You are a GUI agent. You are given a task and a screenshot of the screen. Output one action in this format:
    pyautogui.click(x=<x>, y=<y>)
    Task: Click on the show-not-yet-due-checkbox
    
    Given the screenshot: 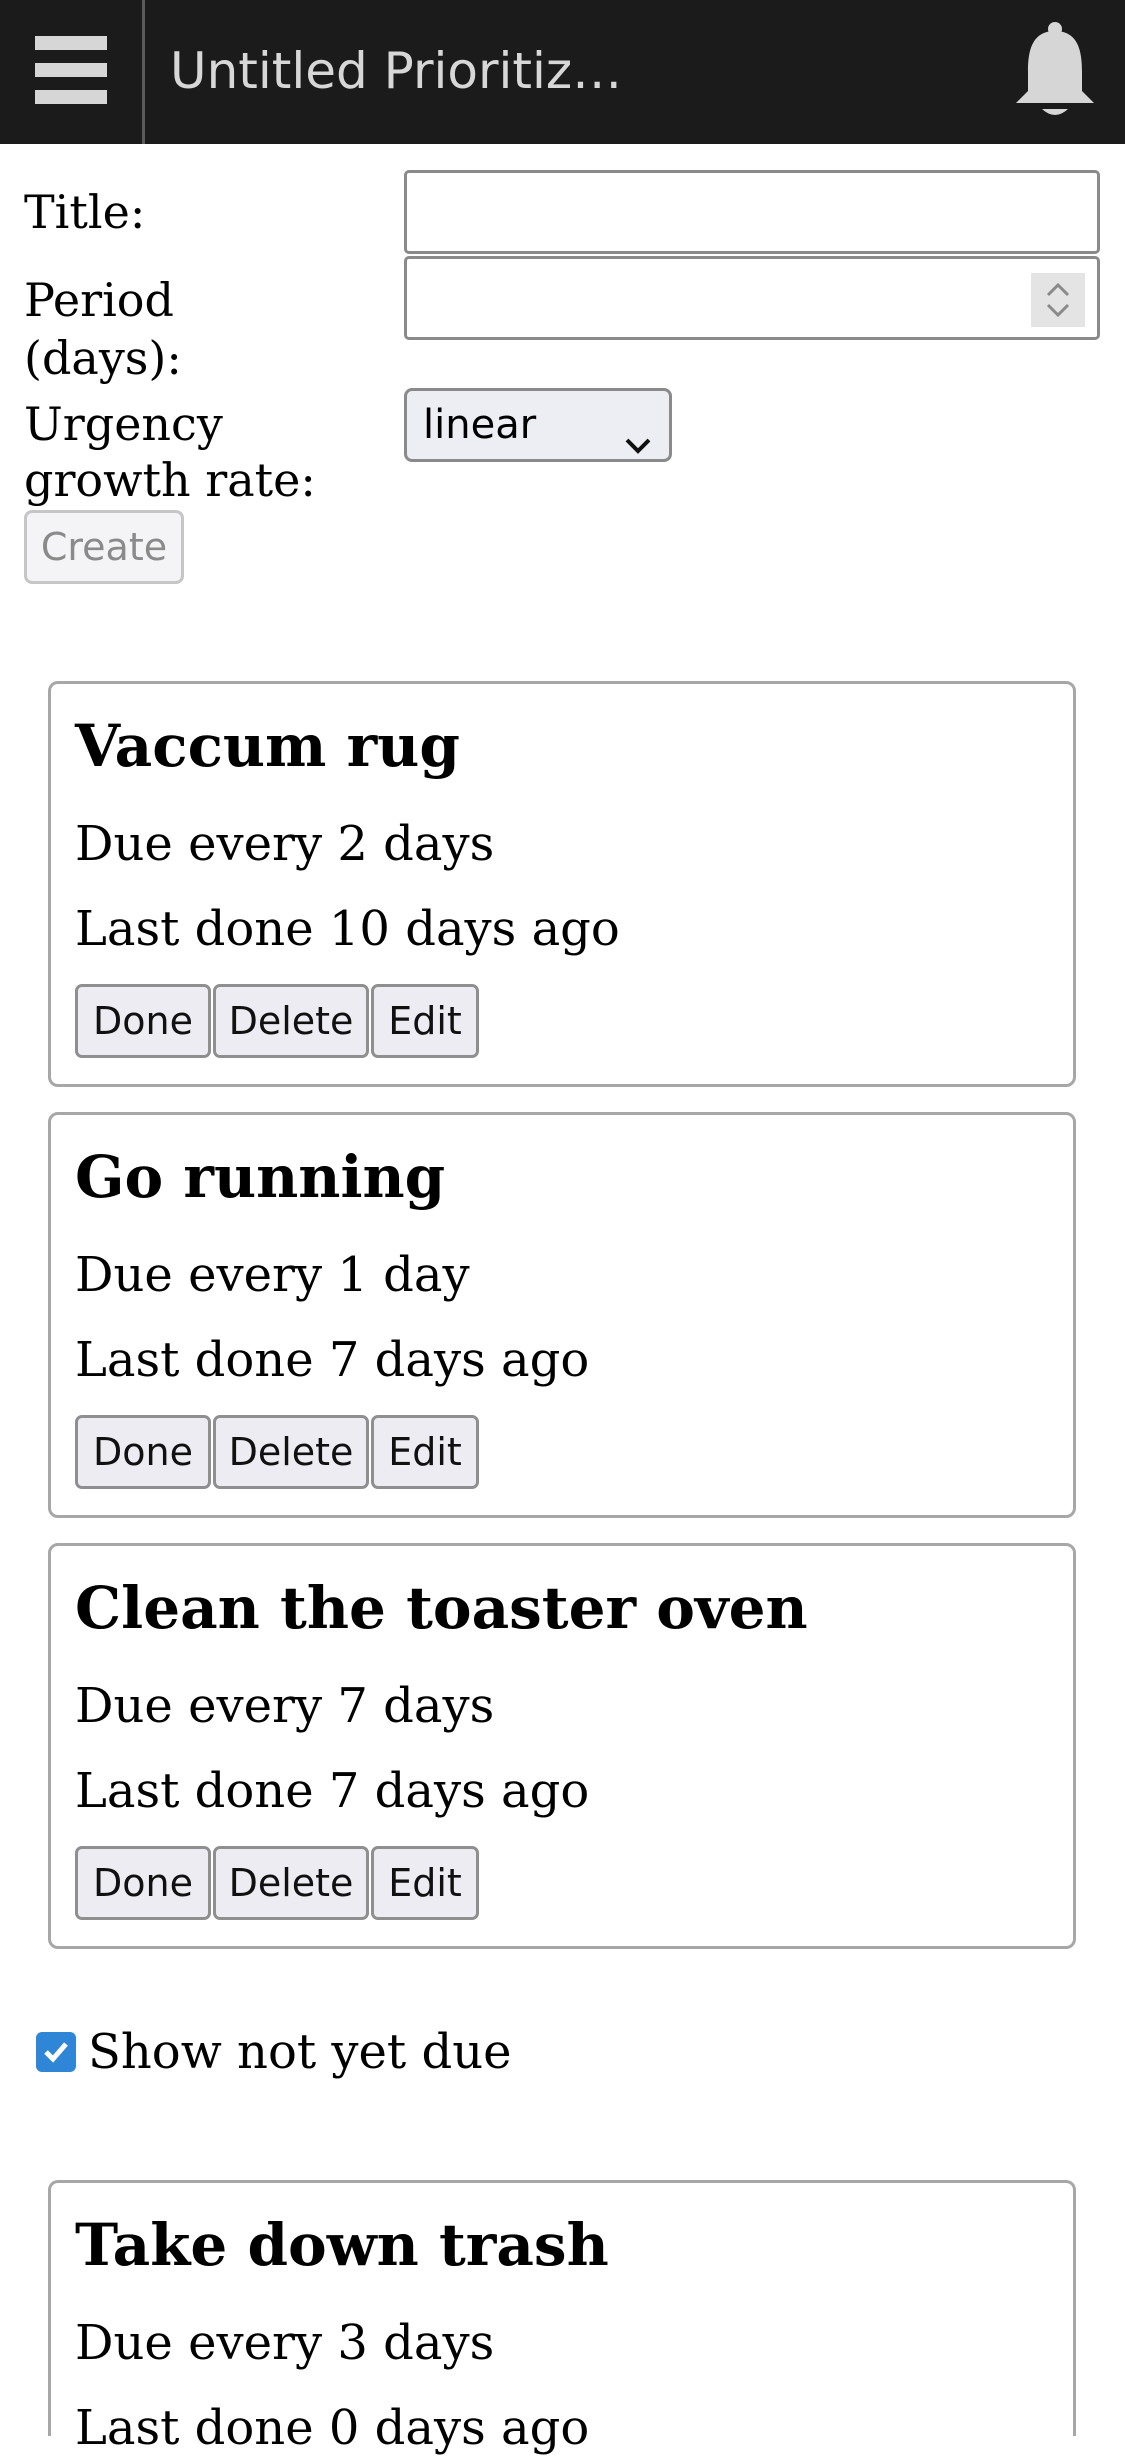 What is the action you would take?
    pyautogui.click(x=56, y=2052)
    